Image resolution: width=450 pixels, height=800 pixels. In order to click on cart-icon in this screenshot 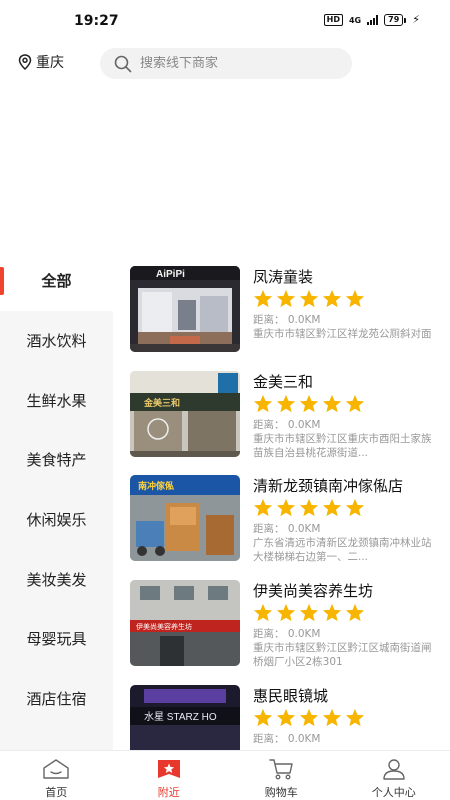, I will do `click(281, 769)`.